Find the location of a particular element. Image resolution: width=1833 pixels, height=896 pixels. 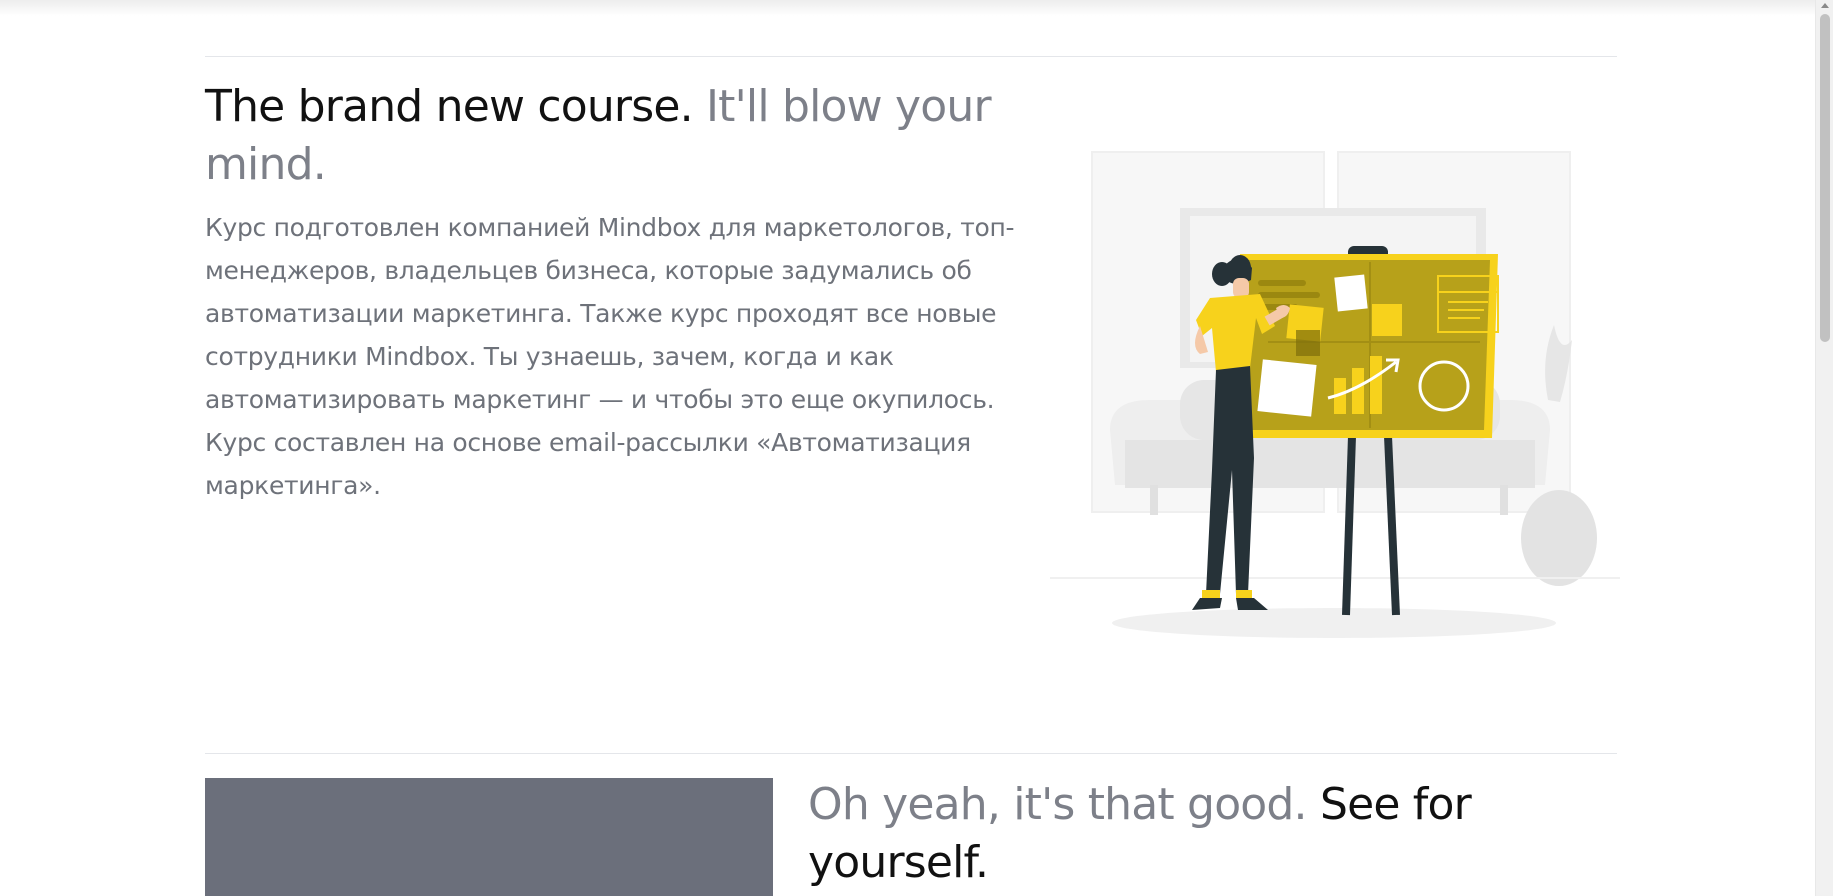

top-shadow is located at coordinates (916, 8).